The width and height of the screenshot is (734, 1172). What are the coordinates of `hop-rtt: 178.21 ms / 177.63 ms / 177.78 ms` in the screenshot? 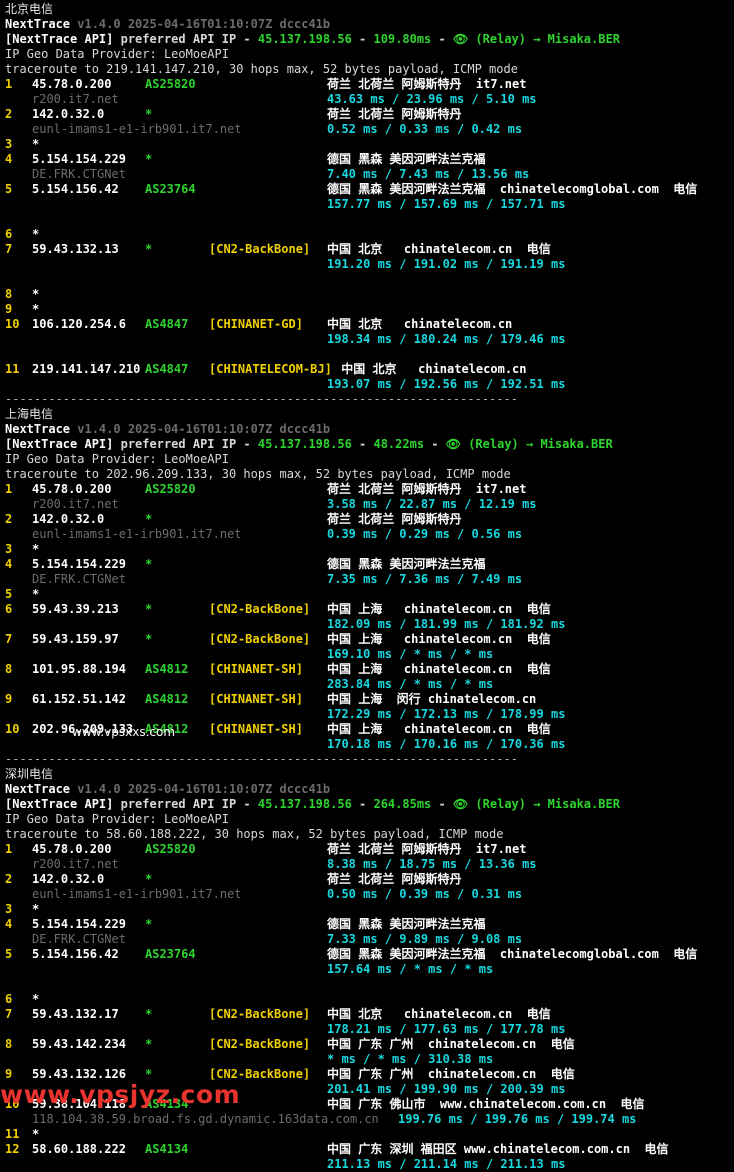 It's located at (446, 1029).